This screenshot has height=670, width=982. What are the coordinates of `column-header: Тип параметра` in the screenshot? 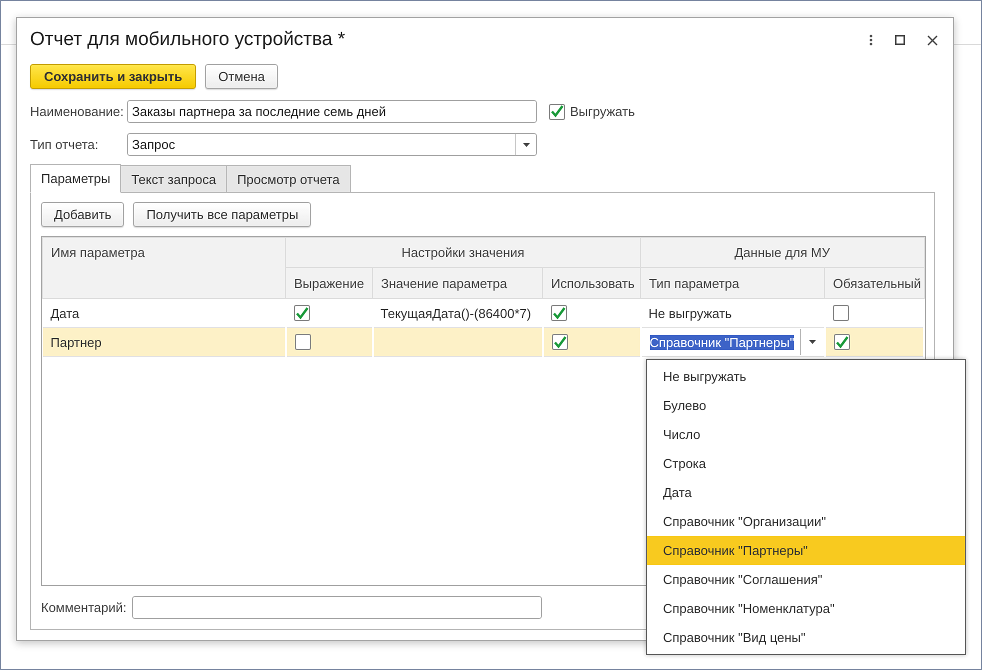 It's located at (732, 283).